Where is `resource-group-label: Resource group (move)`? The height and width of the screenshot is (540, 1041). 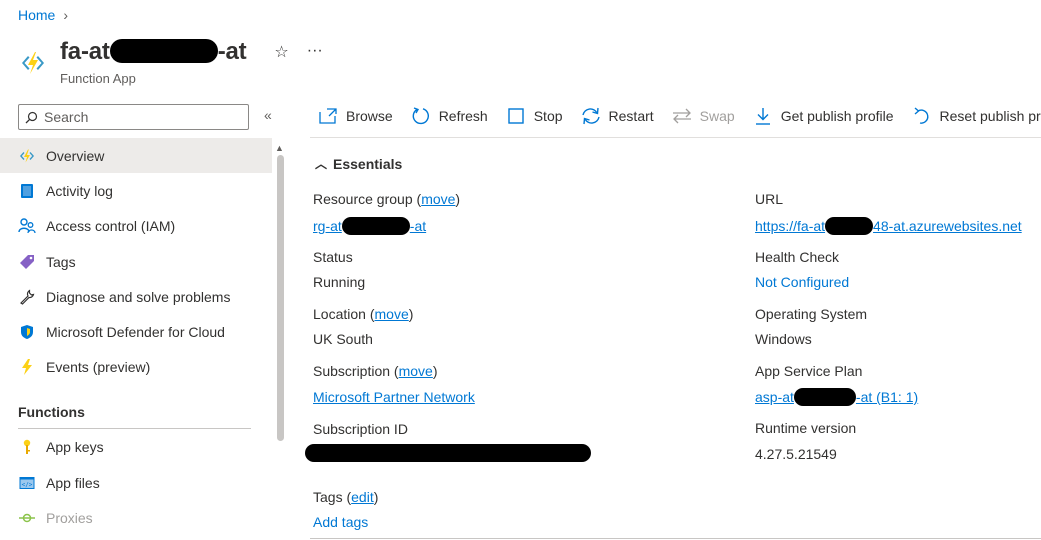
resource-group-label: Resource group (move) is located at coordinates (387, 199).